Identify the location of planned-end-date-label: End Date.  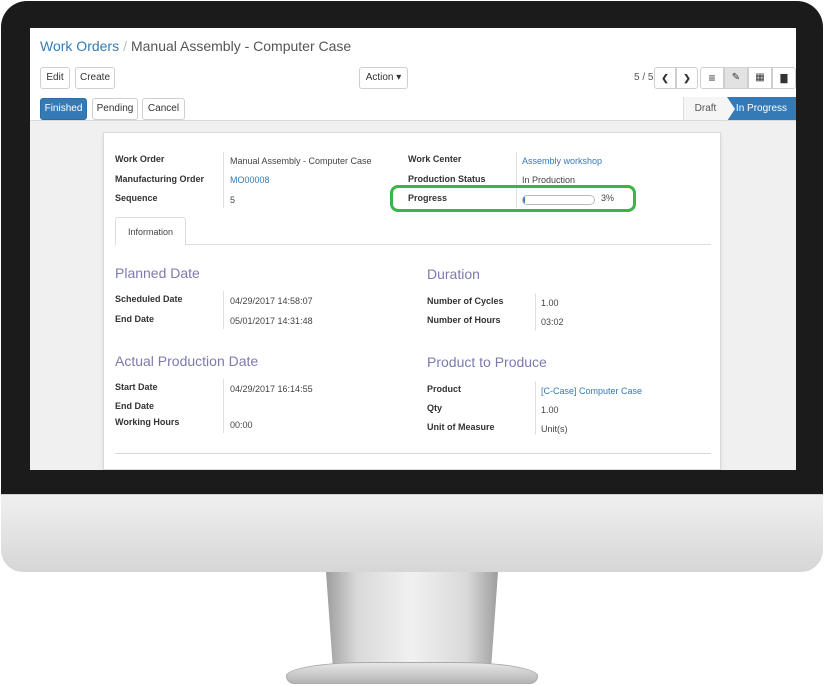
(135, 319).